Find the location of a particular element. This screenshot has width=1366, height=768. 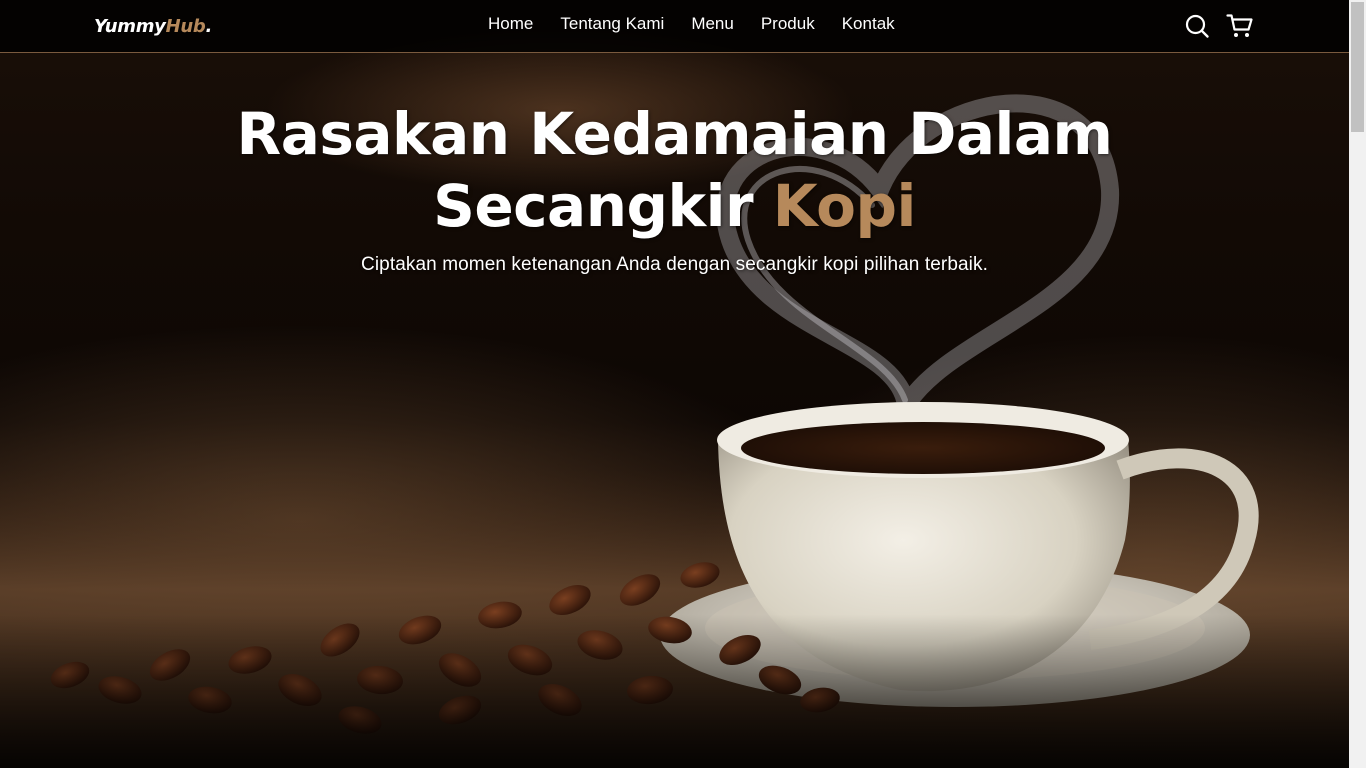

hero-title-line1: Rasakan Kedamaian Dalam is located at coordinates (674, 134).